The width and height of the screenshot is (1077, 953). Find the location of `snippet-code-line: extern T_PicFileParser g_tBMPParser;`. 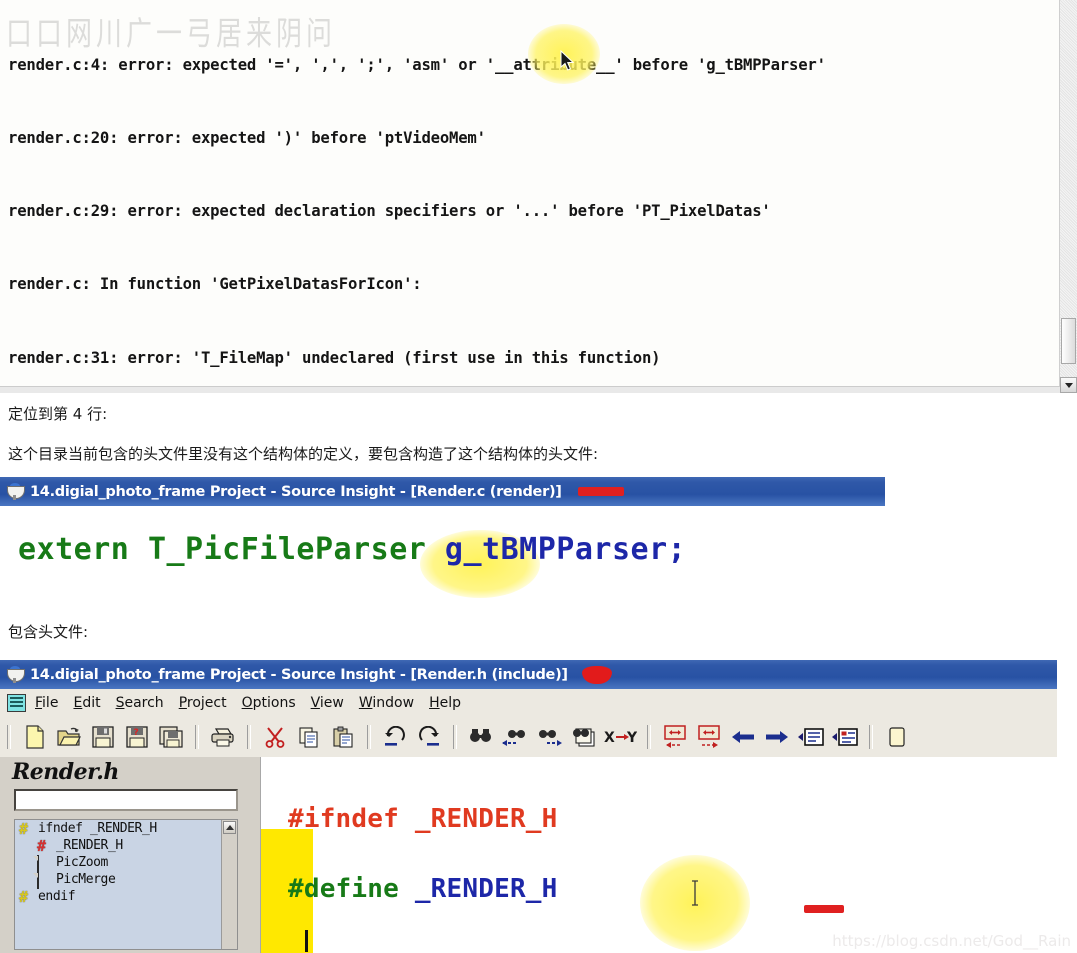

snippet-code-line: extern T_PicFileParser g_tBMPParser; is located at coordinates (352, 549).